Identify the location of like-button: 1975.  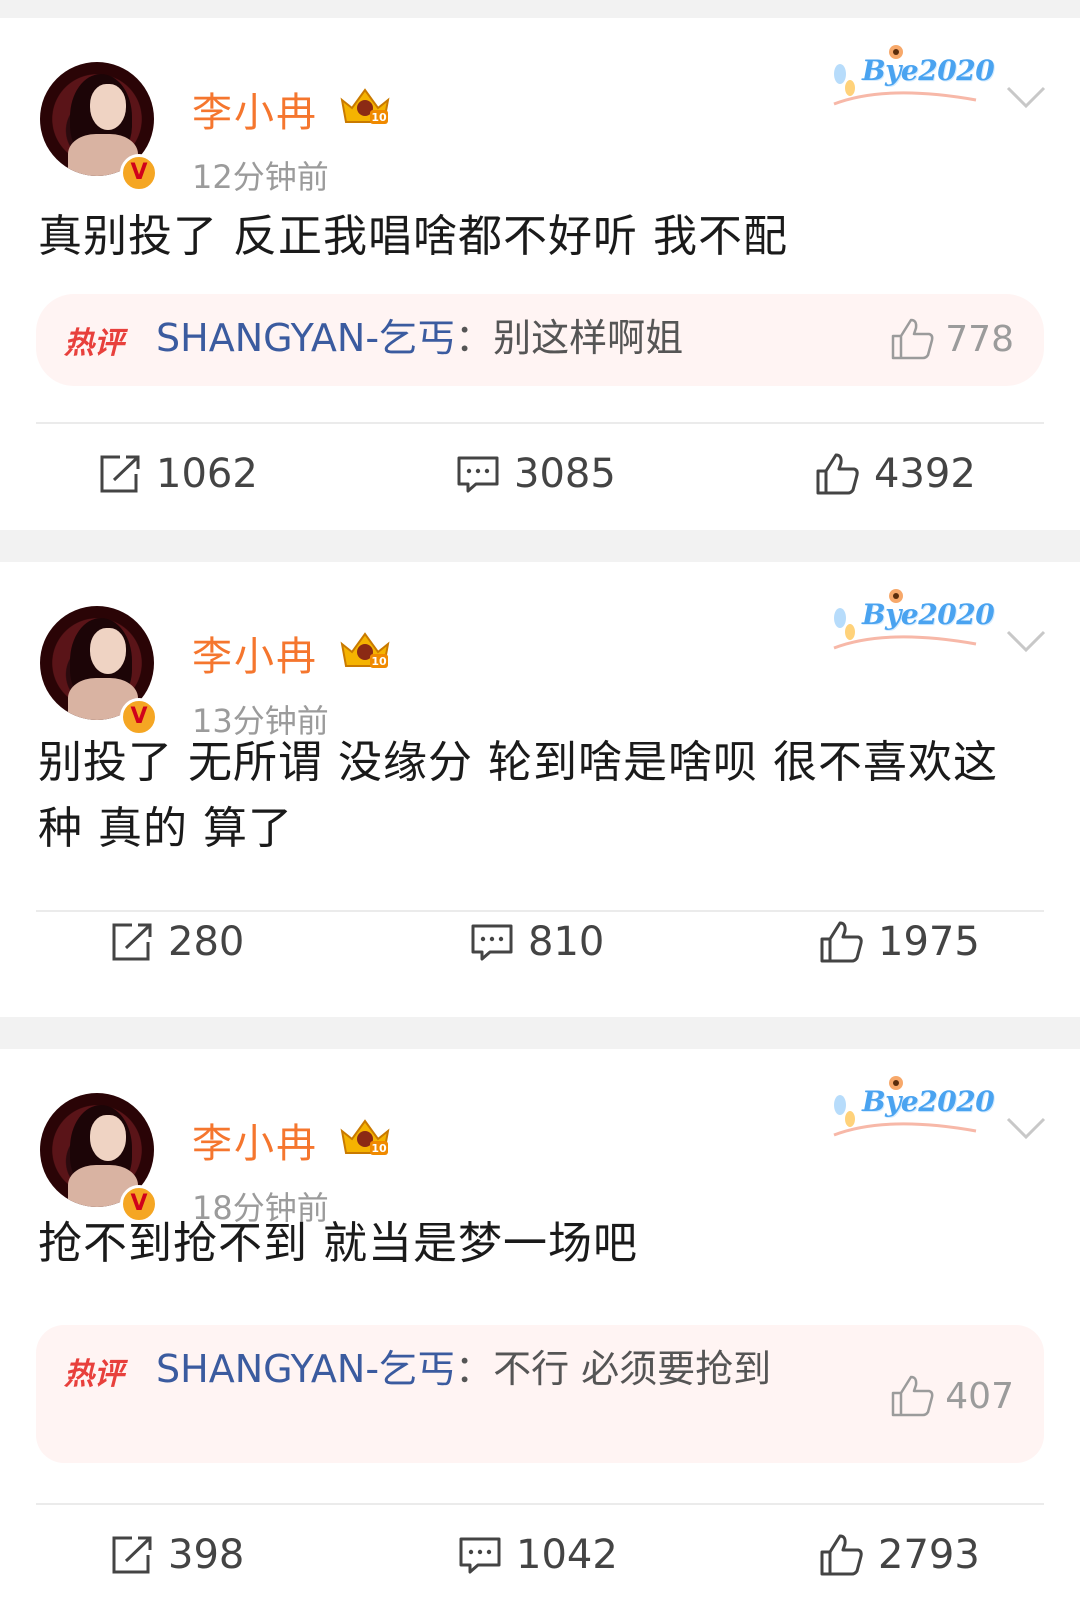
(899, 942).